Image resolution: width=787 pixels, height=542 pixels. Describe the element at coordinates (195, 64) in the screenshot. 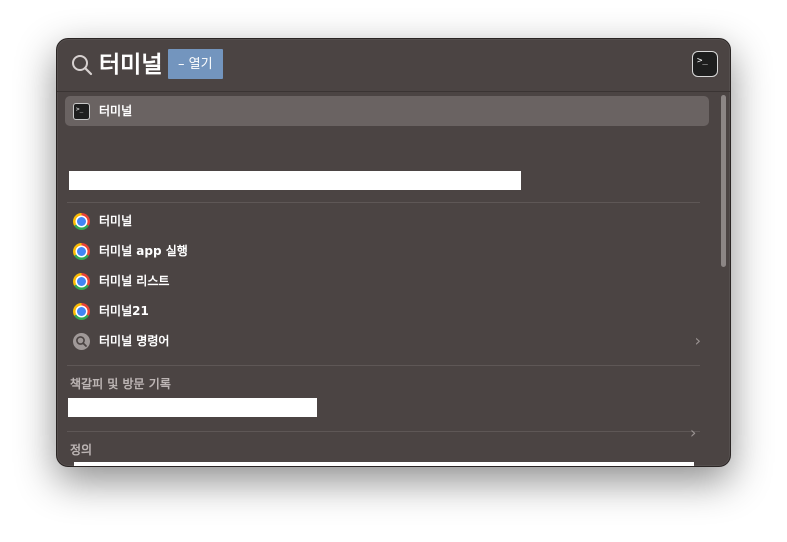

I see `open-suggestion: – 열기` at that location.